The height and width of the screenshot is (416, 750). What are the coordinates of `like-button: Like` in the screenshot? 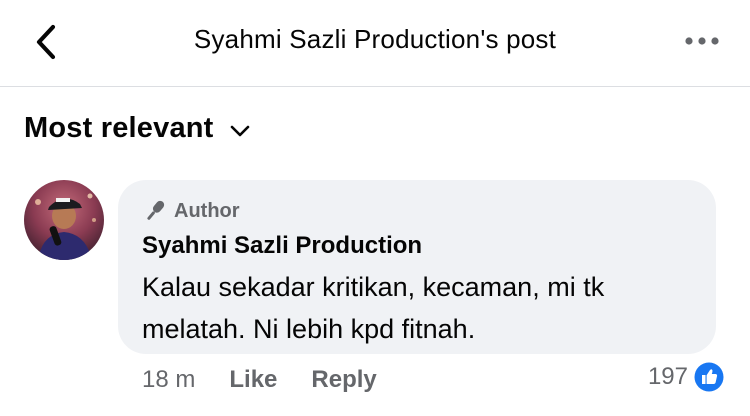 It's located at (253, 380).